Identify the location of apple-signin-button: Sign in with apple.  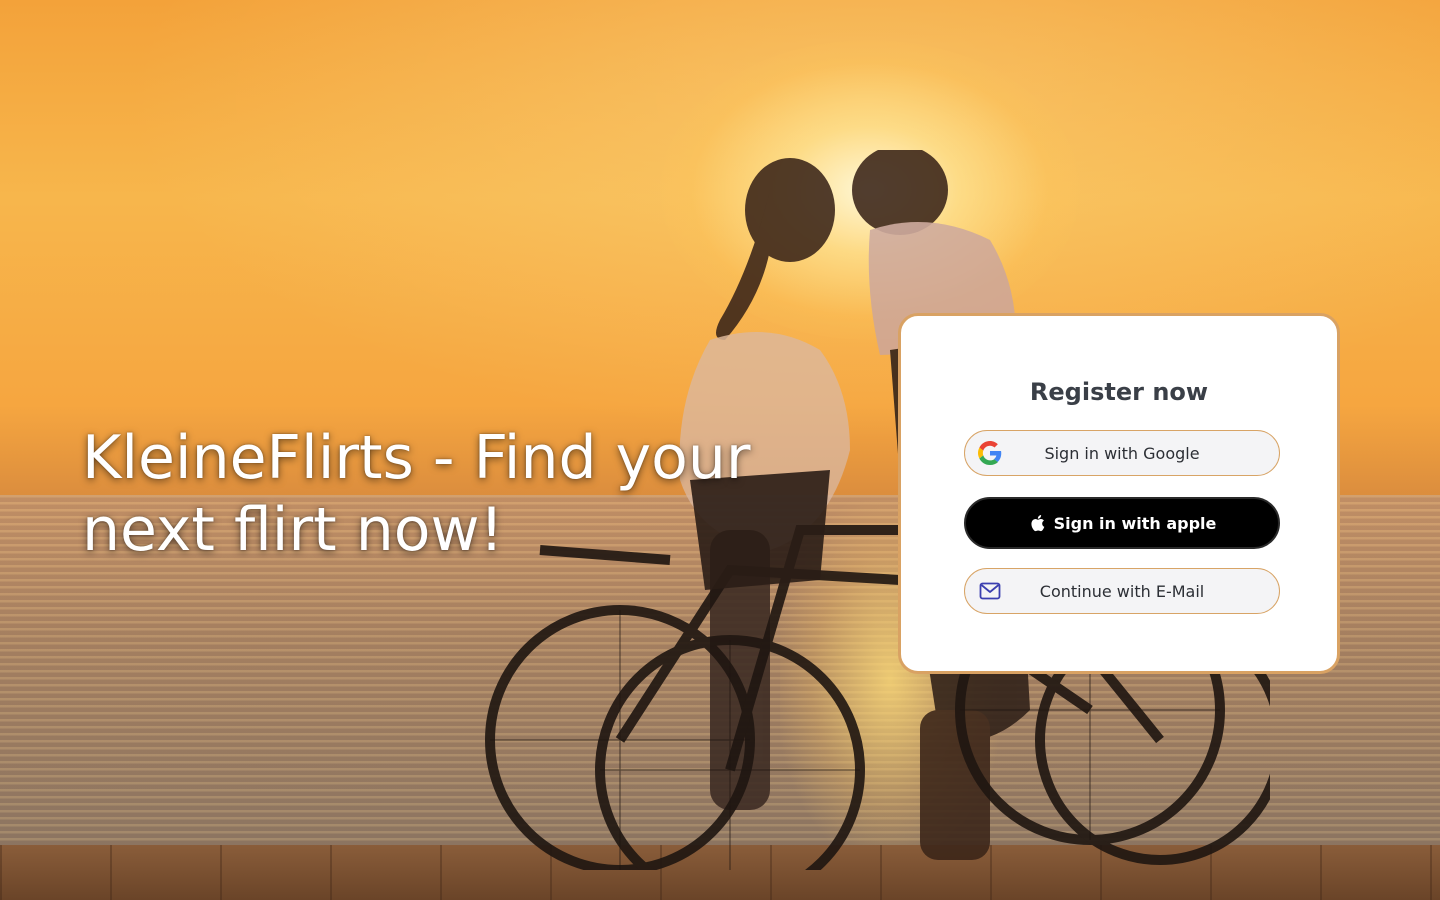
(1122, 523).